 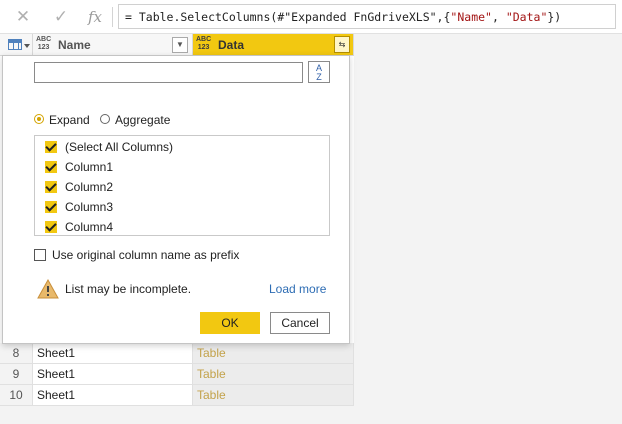 What do you see at coordinates (342, 44) in the screenshot?
I see `expand-column-icon: ⇆` at bounding box center [342, 44].